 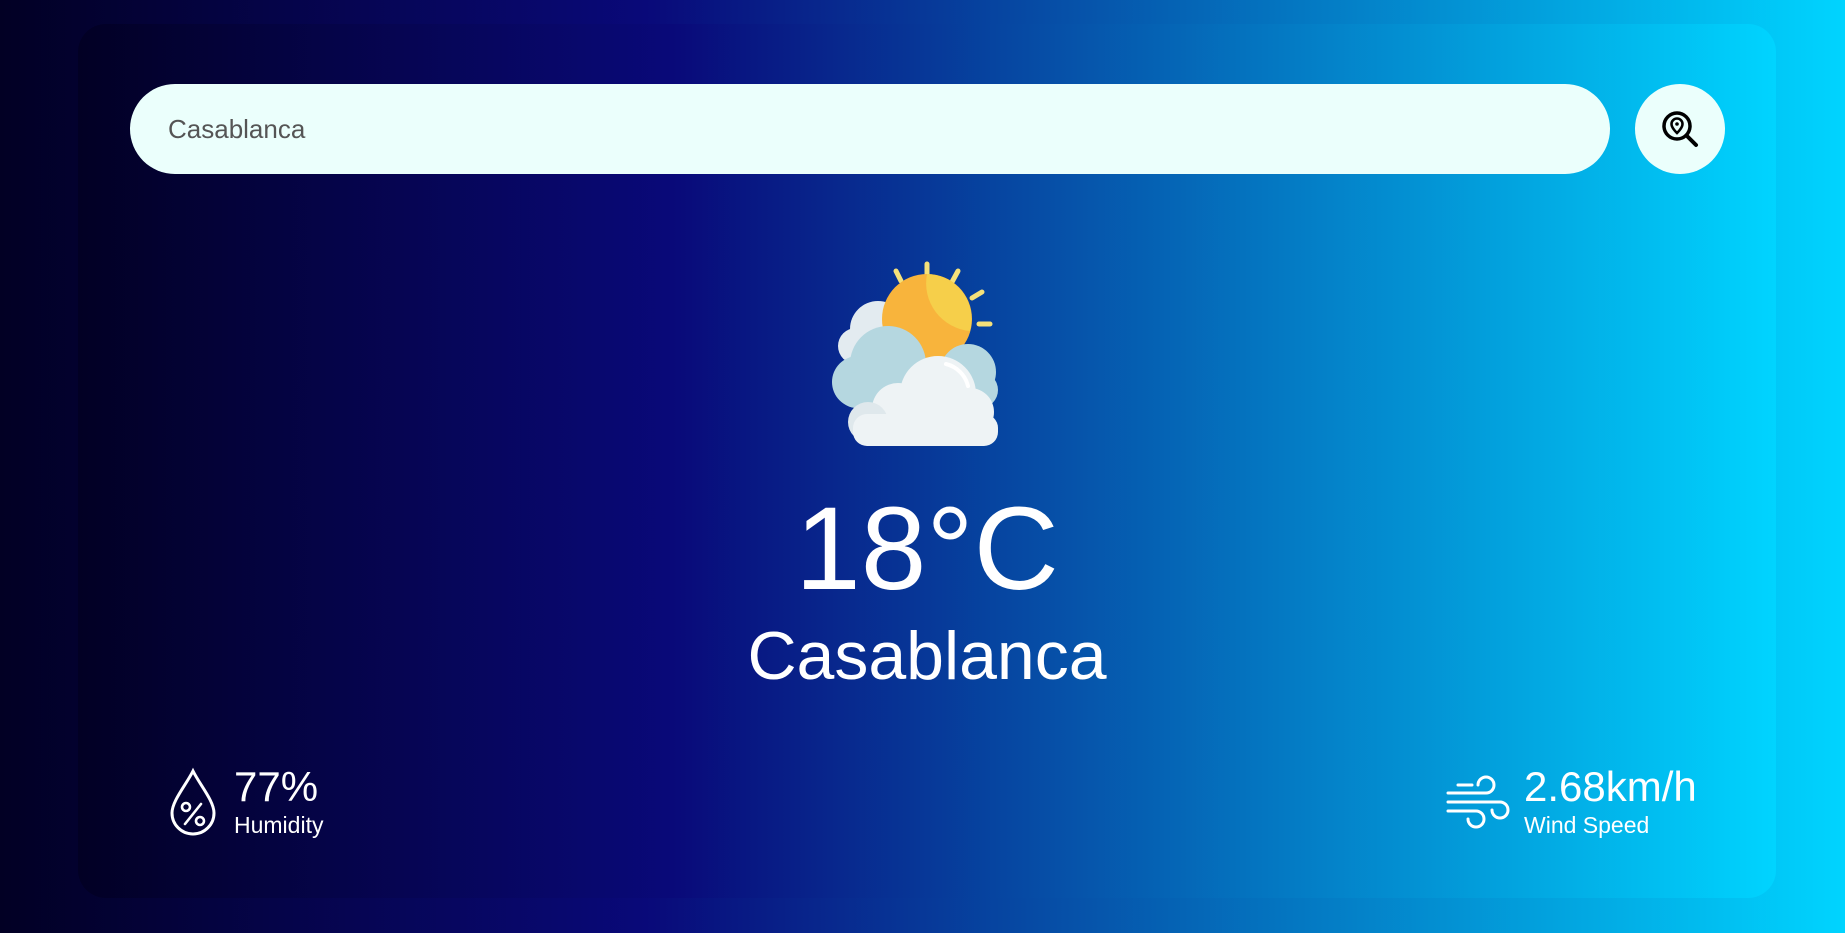 I want to click on partly-cloudy-icon, so click(x=915, y=353).